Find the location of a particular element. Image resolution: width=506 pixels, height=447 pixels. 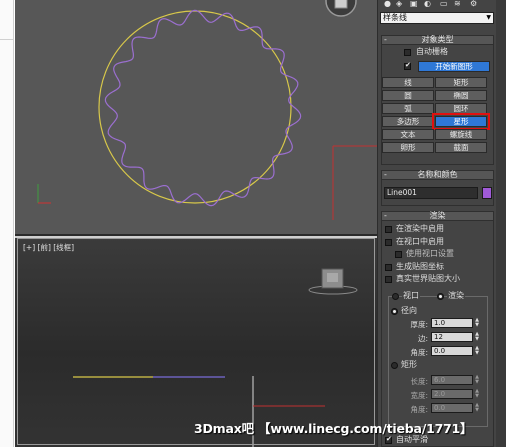

sides-field: 12 is located at coordinates (452, 337).